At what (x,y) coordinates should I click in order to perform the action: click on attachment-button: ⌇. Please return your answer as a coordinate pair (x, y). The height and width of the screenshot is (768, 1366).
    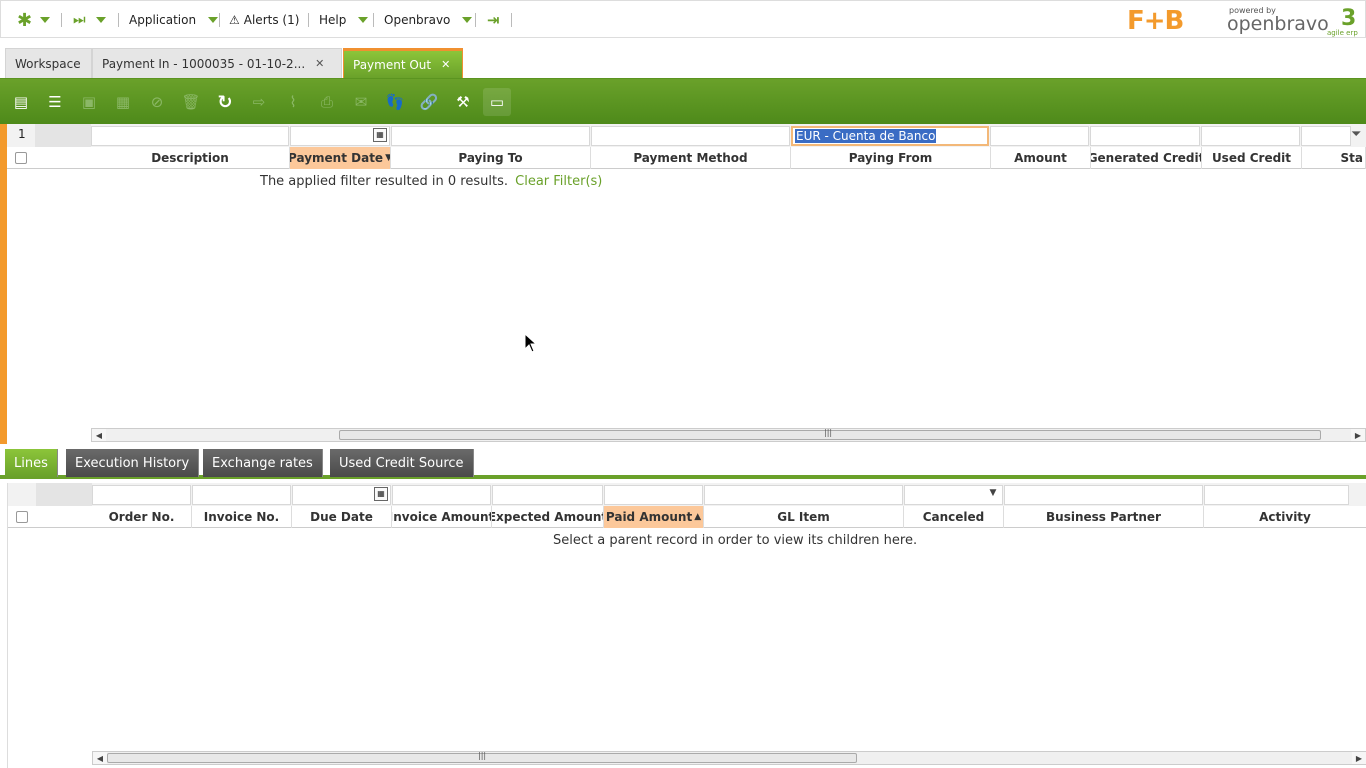
    Looking at the image, I should click on (293, 102).